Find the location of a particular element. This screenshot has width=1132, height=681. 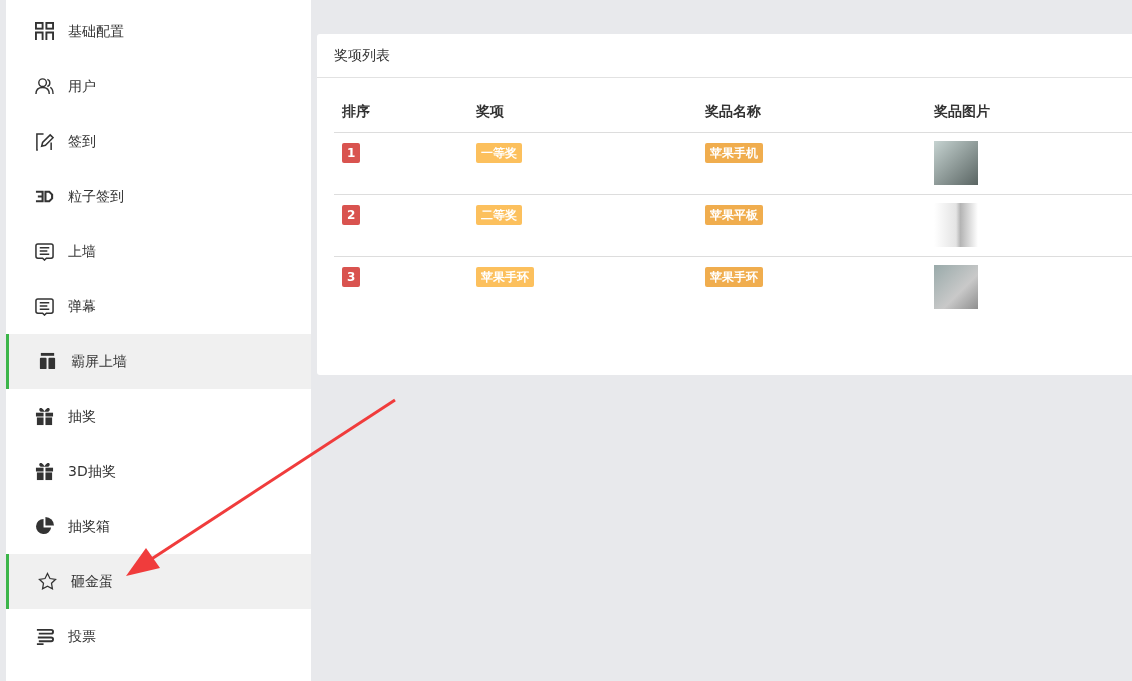

sidebar-item: 抽奖箱 is located at coordinates (158, 526).